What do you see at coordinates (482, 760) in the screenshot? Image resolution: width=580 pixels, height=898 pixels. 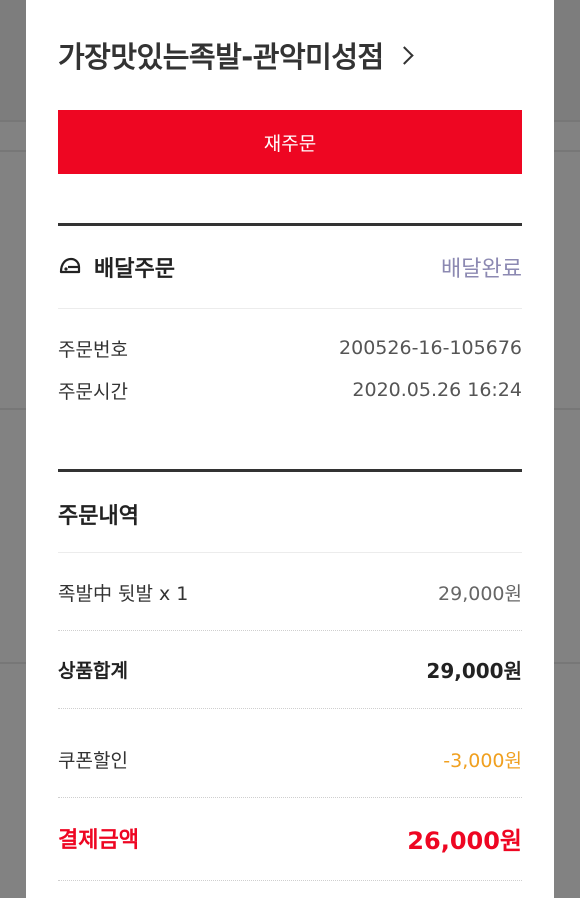 I see `coupon-value: -3,000원` at bounding box center [482, 760].